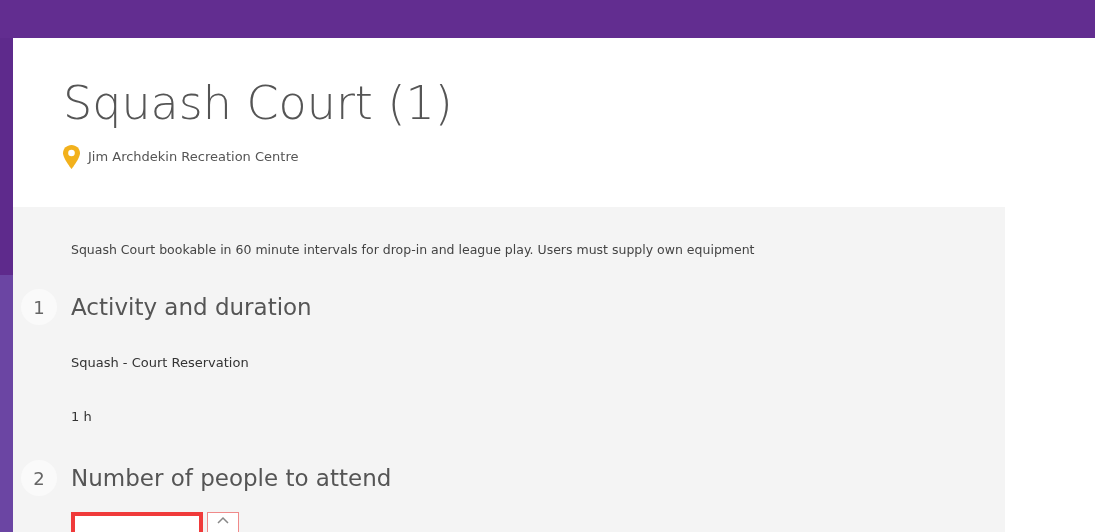 The height and width of the screenshot is (532, 1095). I want to click on location-text: Jim Archdekin Recreation Centre, so click(193, 156).